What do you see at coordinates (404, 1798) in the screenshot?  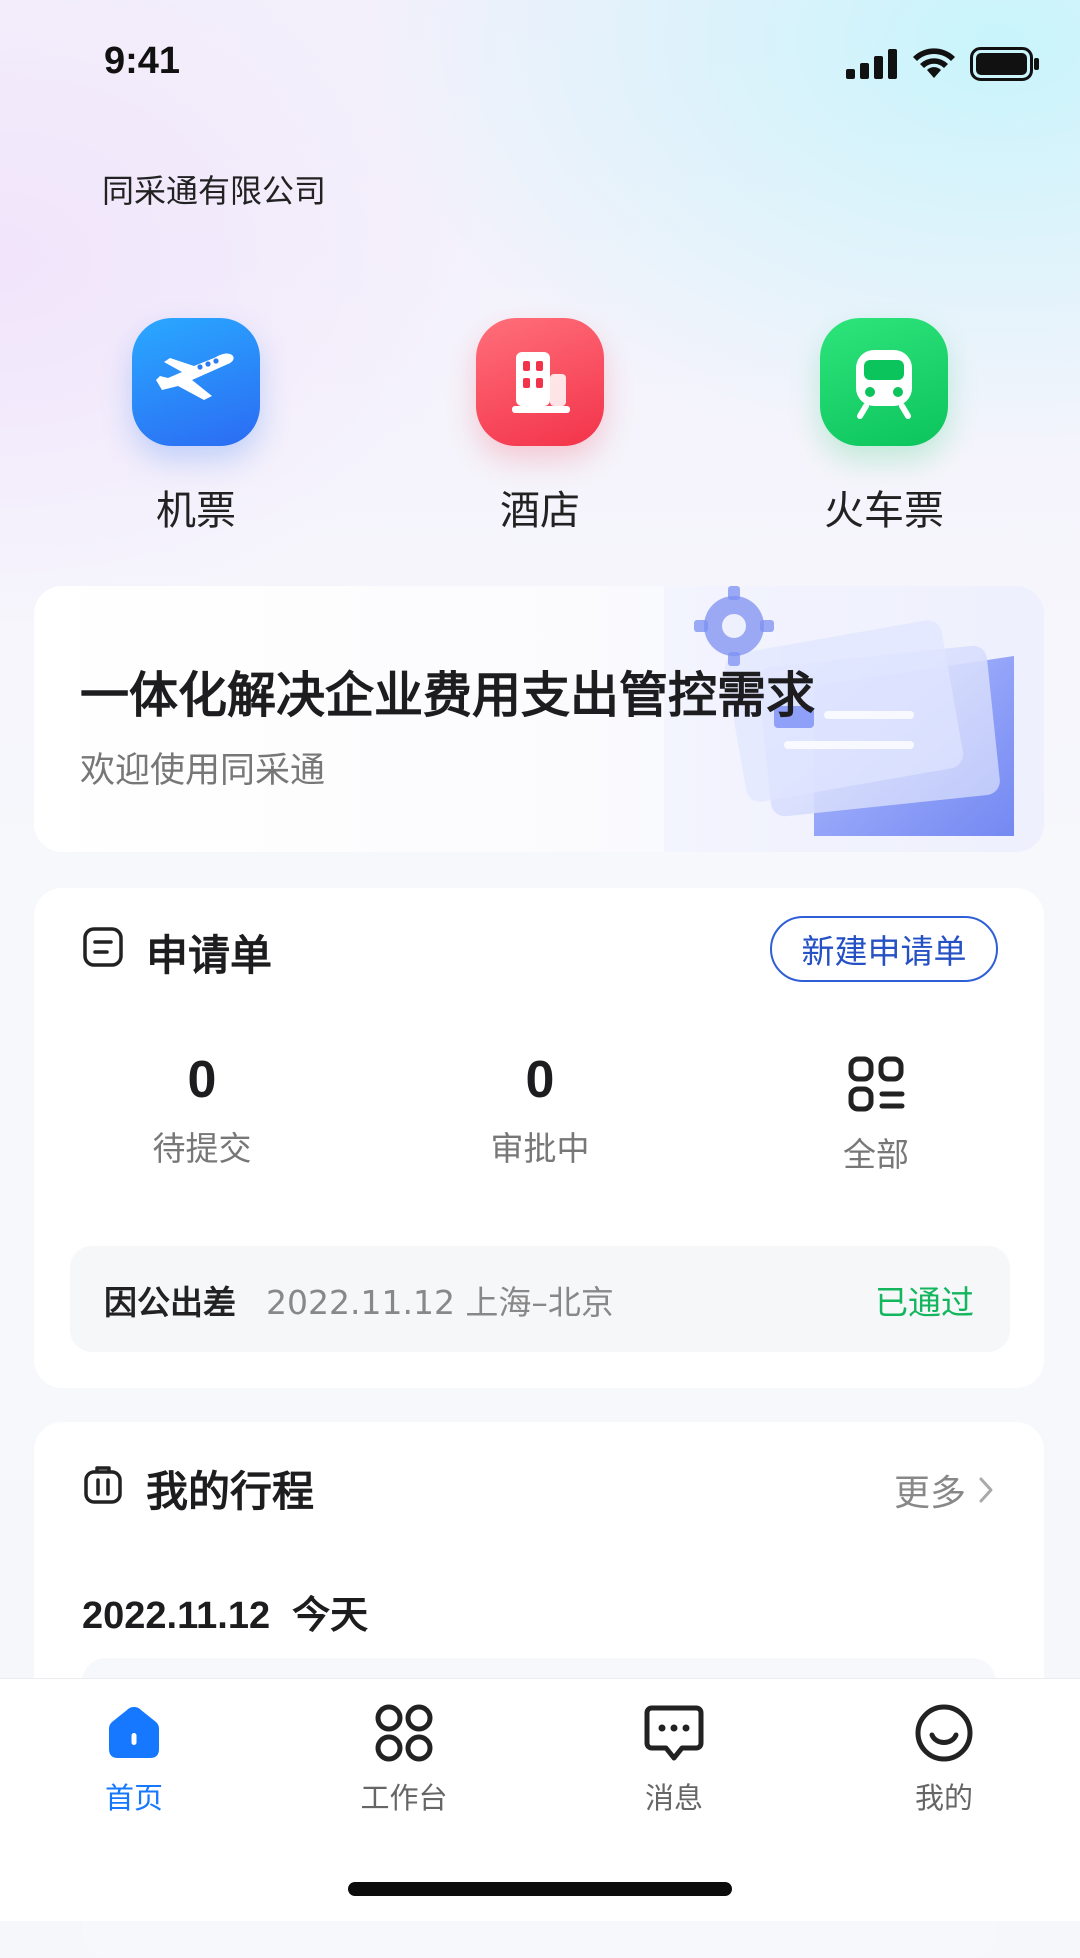 I see `tab-label: 工作台` at bounding box center [404, 1798].